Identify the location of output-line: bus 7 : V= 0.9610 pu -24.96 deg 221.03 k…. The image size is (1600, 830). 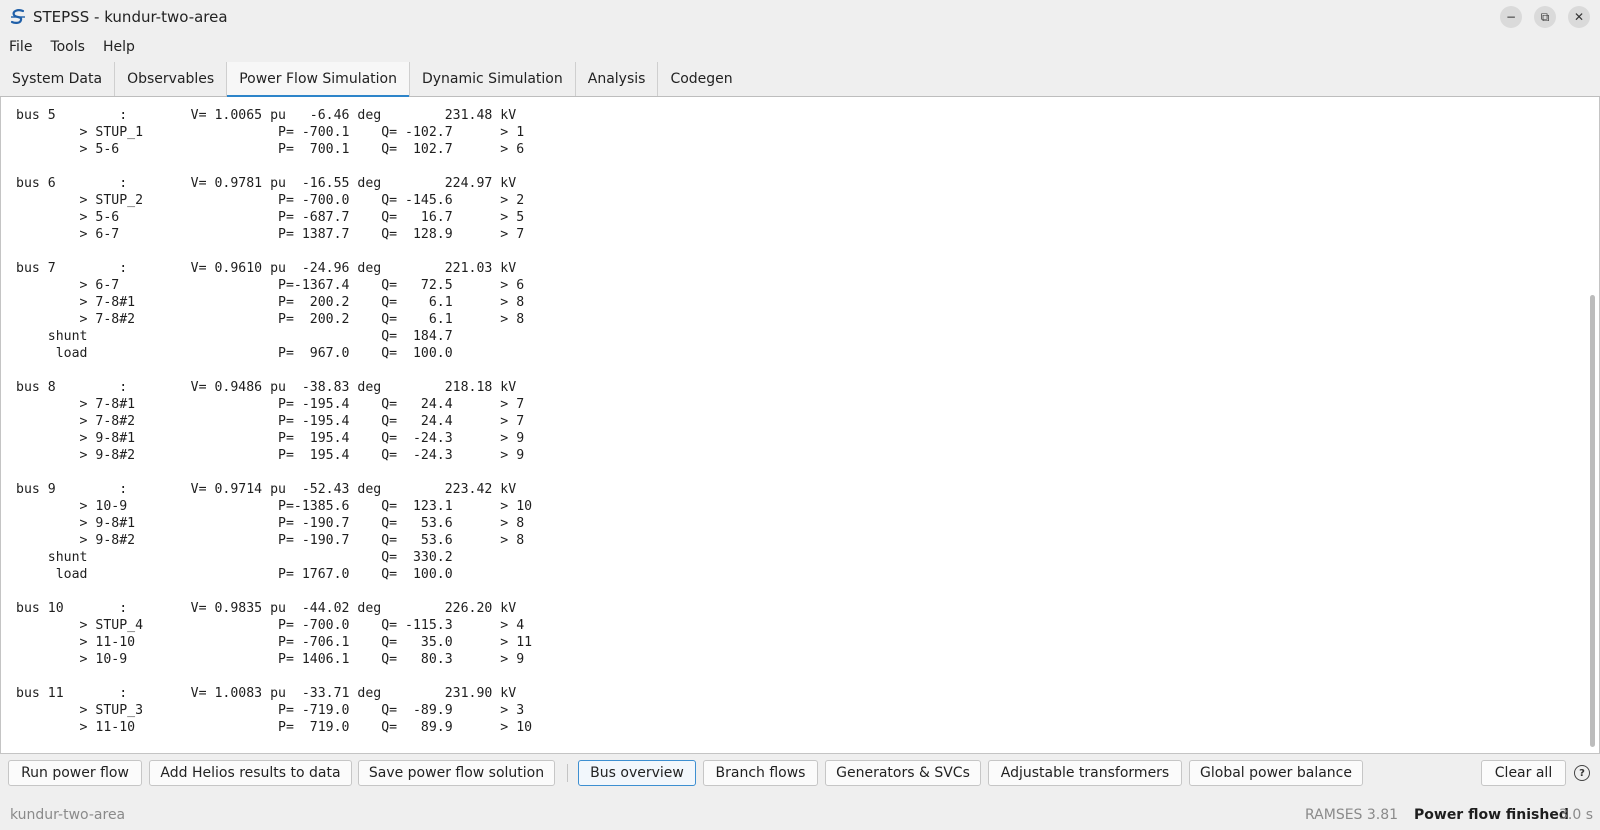
(266, 268).